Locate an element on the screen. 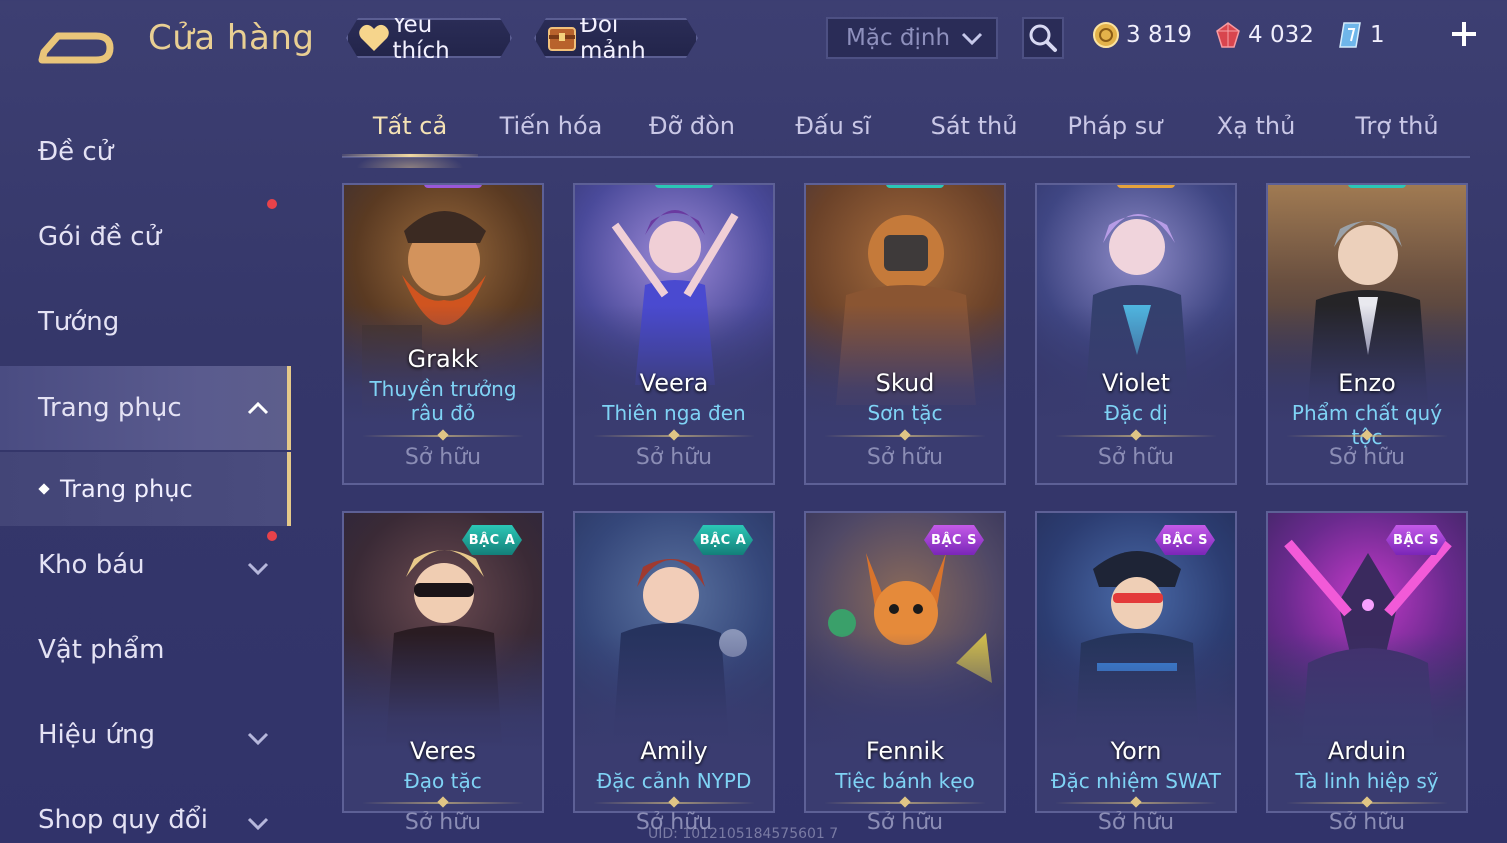 The height and width of the screenshot is (843, 1507). hero-name: Arduin is located at coordinates (1367, 751).